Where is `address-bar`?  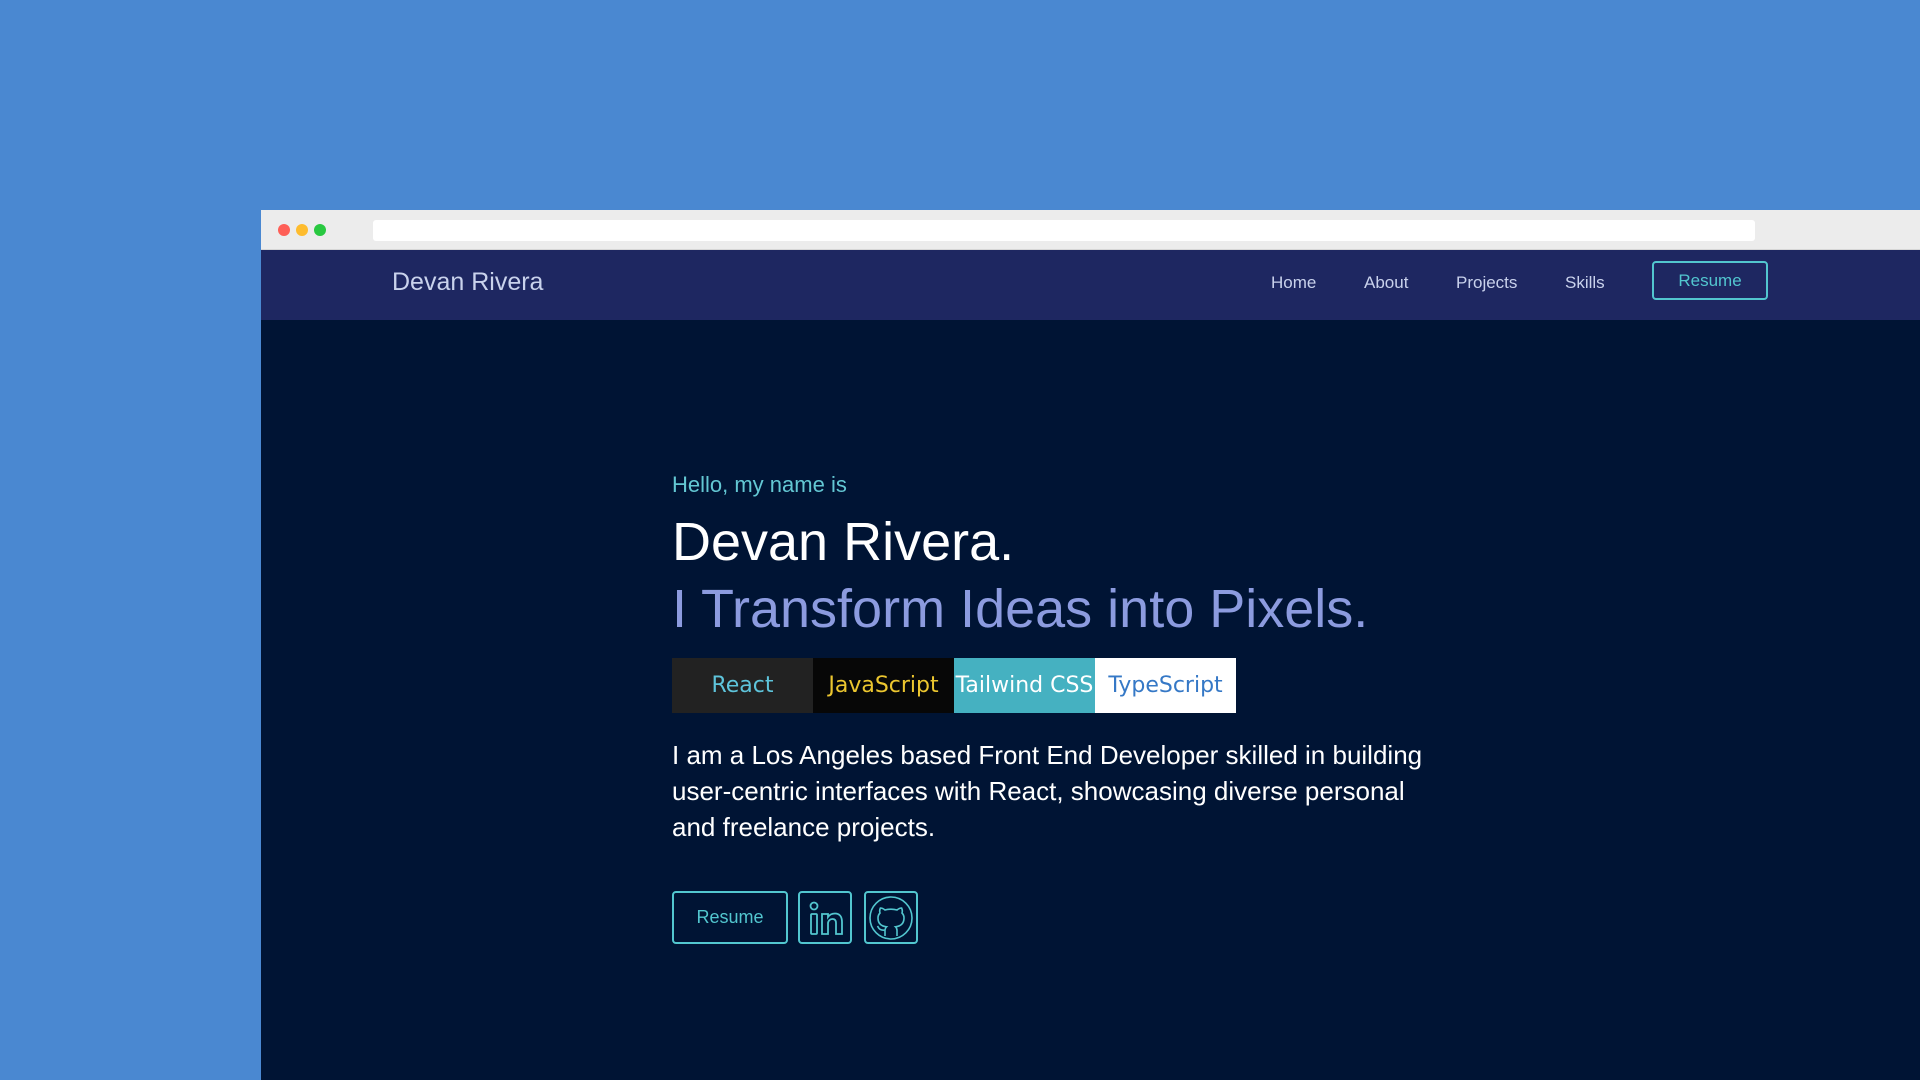
address-bar is located at coordinates (1064, 230).